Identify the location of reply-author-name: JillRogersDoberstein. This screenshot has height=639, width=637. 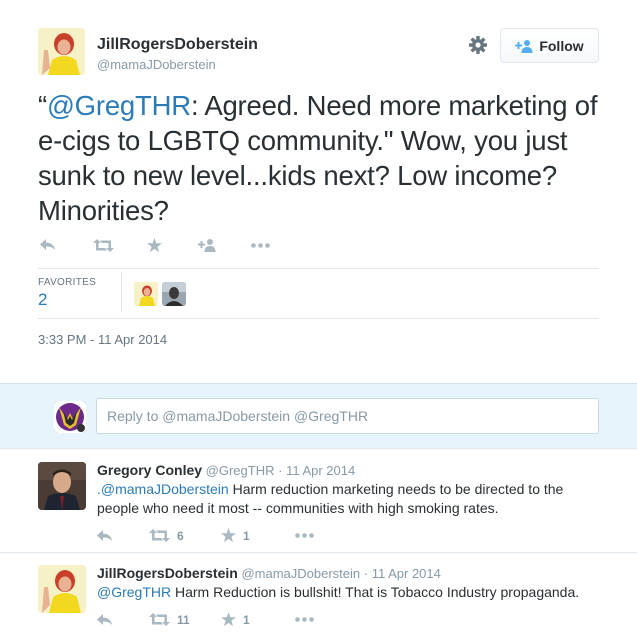
(167, 573).